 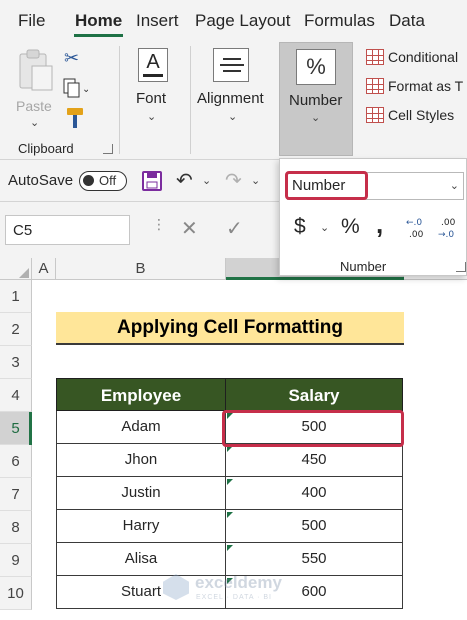 I want to click on tab-file: File, so click(x=31, y=21).